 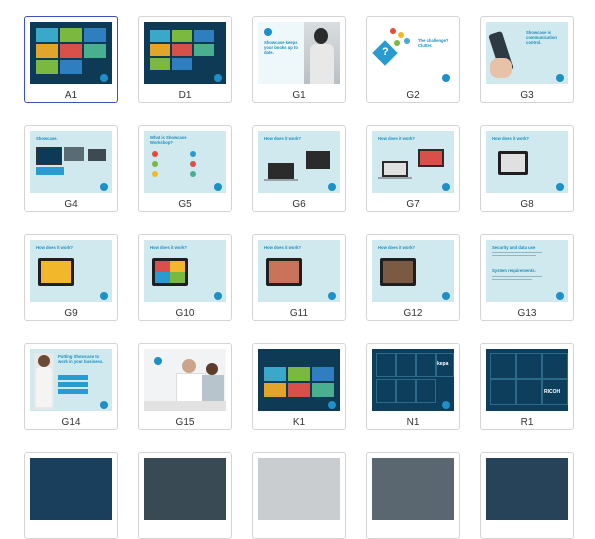 I want to click on slide-label: G14, so click(x=71, y=422).